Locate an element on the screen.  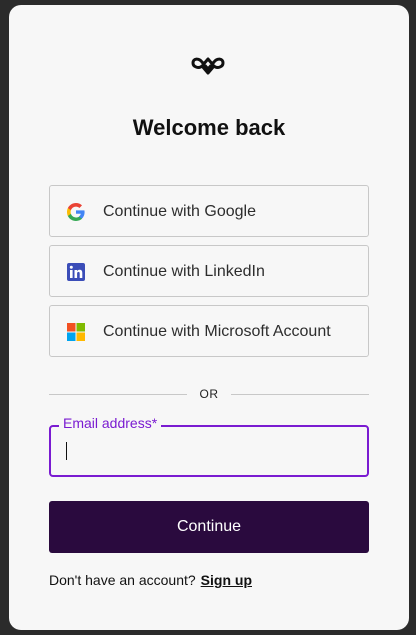
google-signin-label: Continue with Google is located at coordinates (179, 211).